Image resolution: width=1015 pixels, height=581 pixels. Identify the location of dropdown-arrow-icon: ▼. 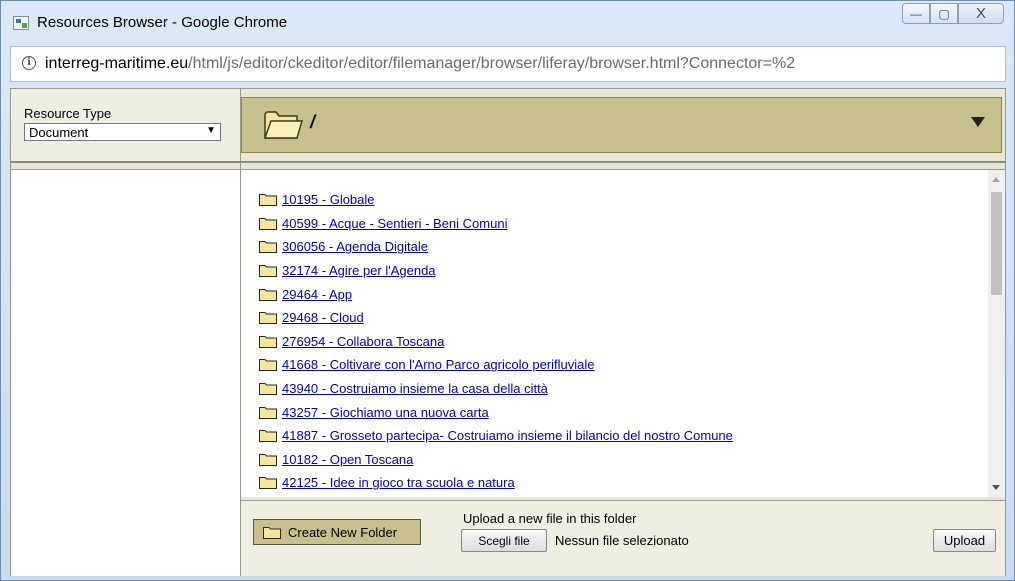
(211, 130).